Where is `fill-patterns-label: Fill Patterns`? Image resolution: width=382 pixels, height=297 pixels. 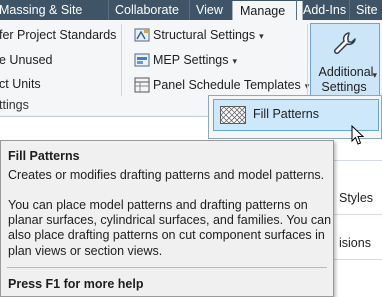 fill-patterns-label: Fill Patterns is located at coordinates (286, 114).